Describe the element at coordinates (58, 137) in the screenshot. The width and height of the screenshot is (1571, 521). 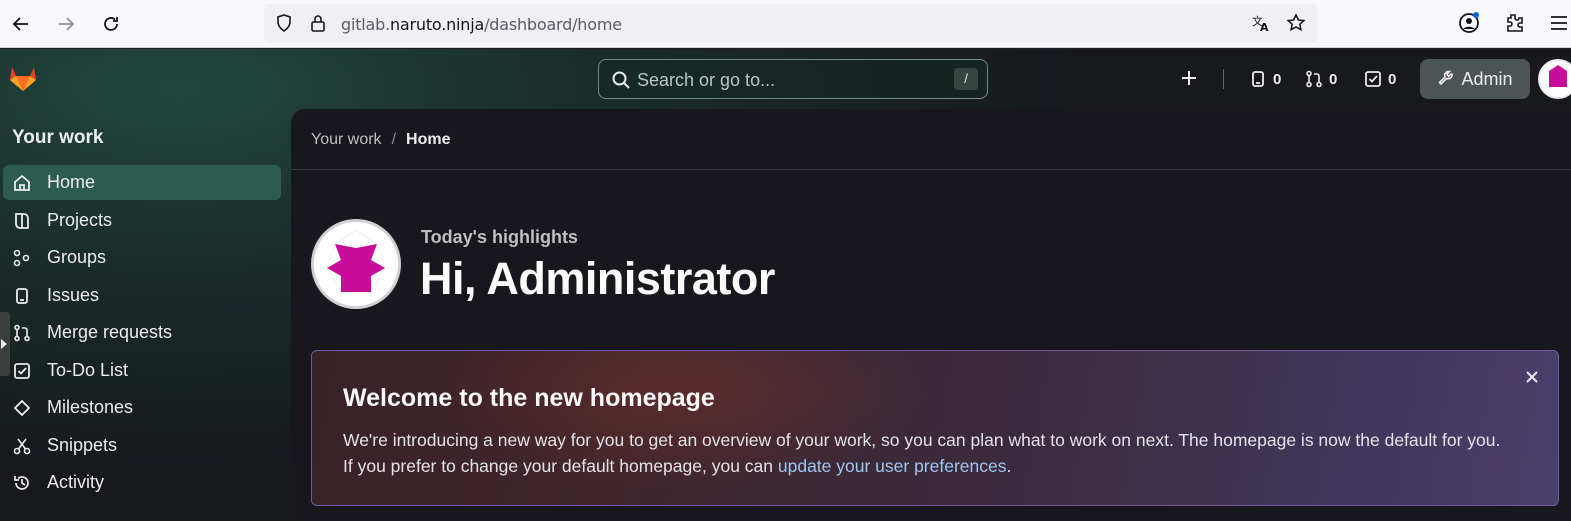
I see `sidebar-title: Your work` at that location.